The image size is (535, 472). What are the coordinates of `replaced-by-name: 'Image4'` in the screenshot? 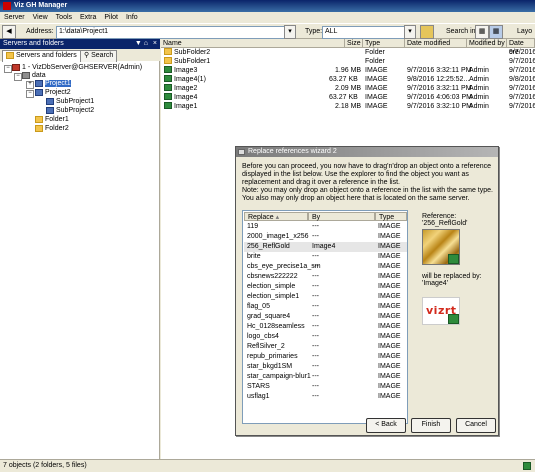 It's located at (435, 283).